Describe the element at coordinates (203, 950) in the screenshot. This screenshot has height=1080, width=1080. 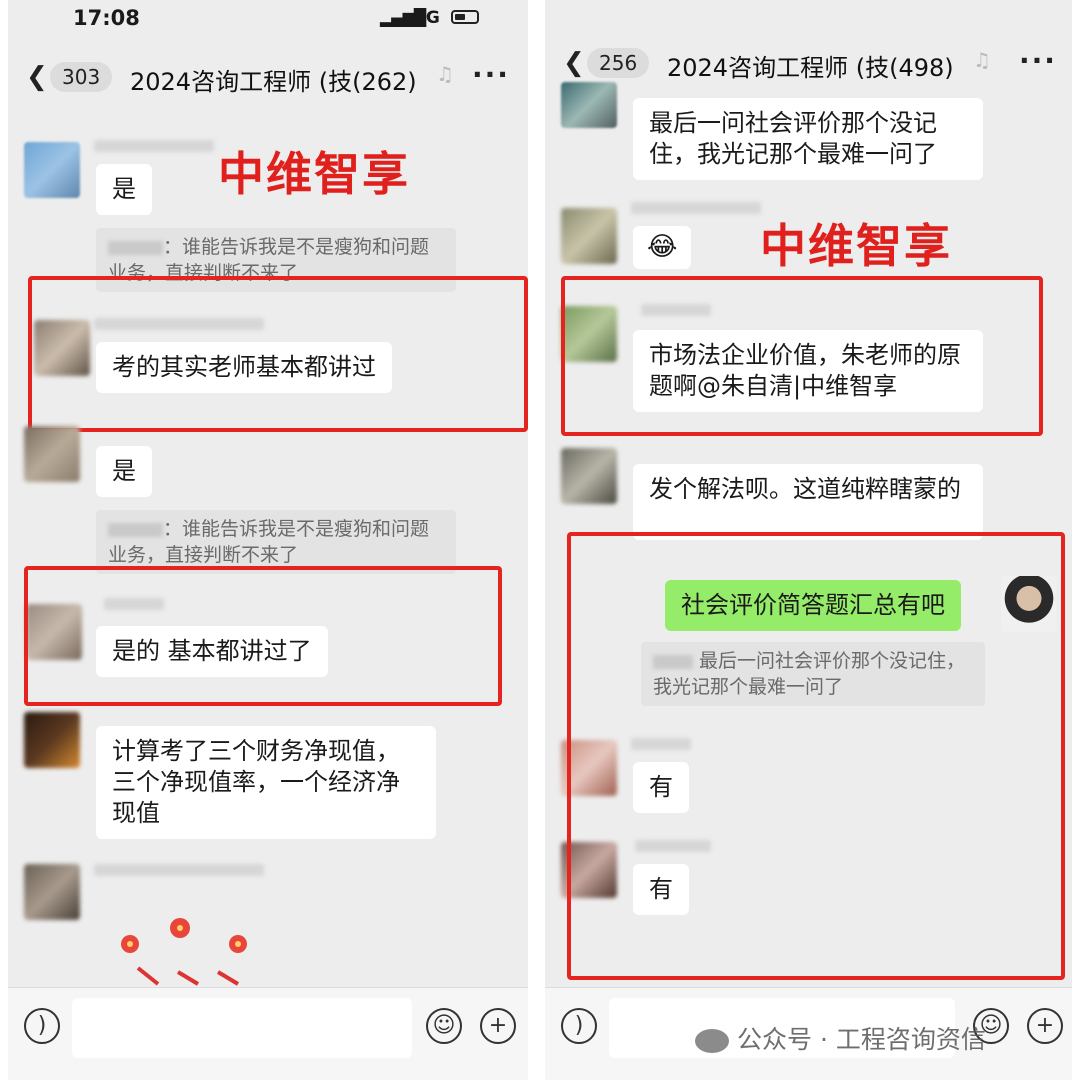
I see `flower-sticker` at that location.